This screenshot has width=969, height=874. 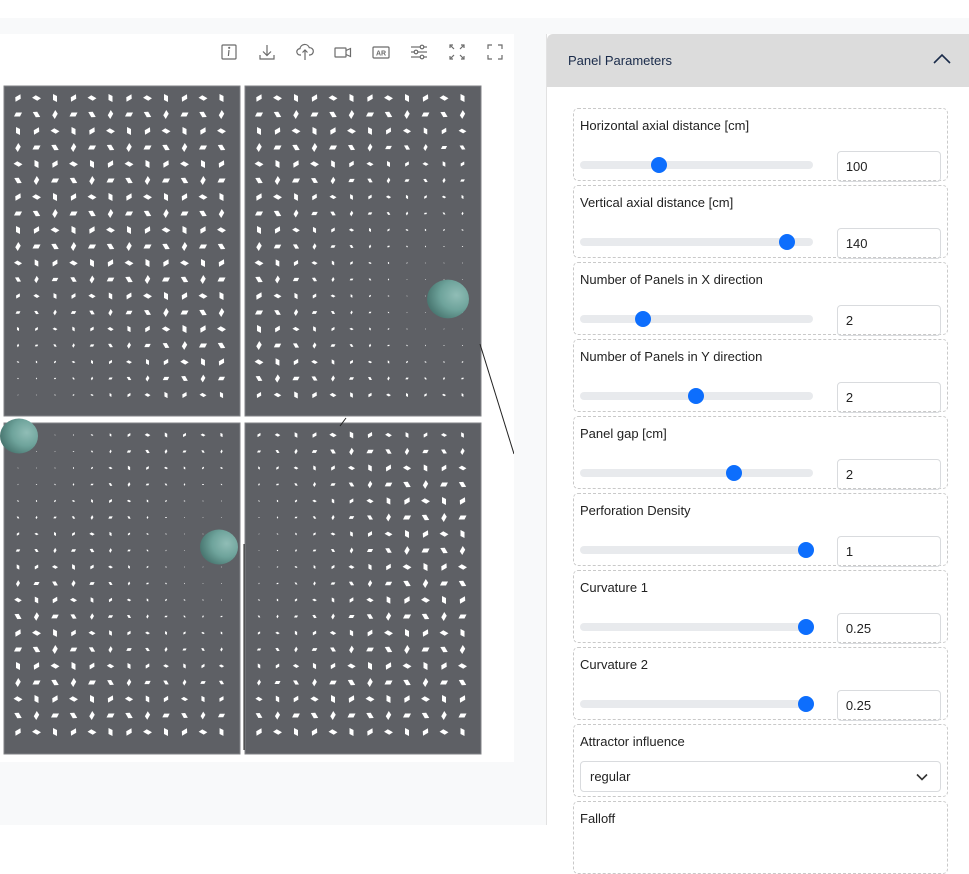 I want to click on download-button, so click(x=267, y=52).